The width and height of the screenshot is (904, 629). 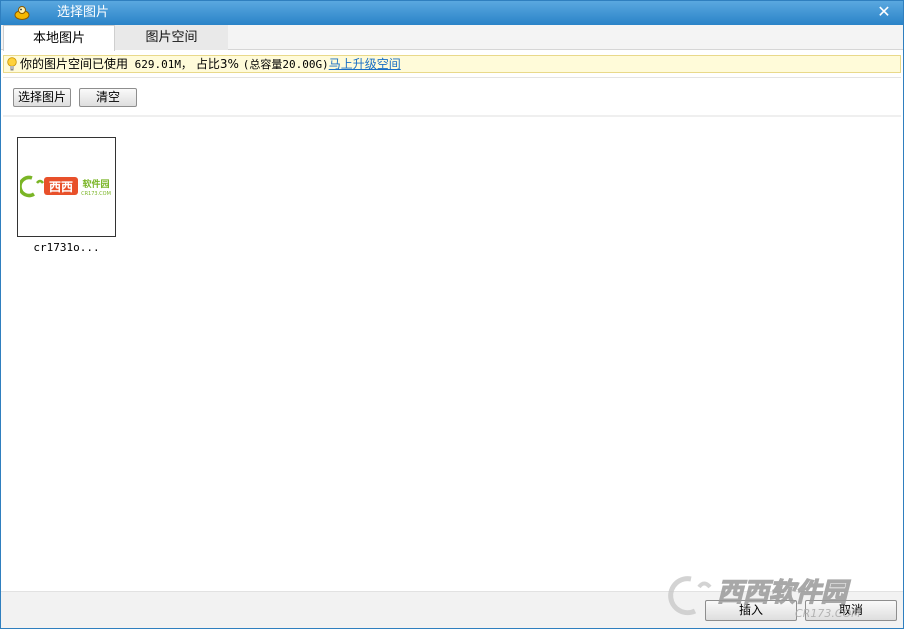 I want to click on select-image-button: 选择图片, so click(x=42, y=97).